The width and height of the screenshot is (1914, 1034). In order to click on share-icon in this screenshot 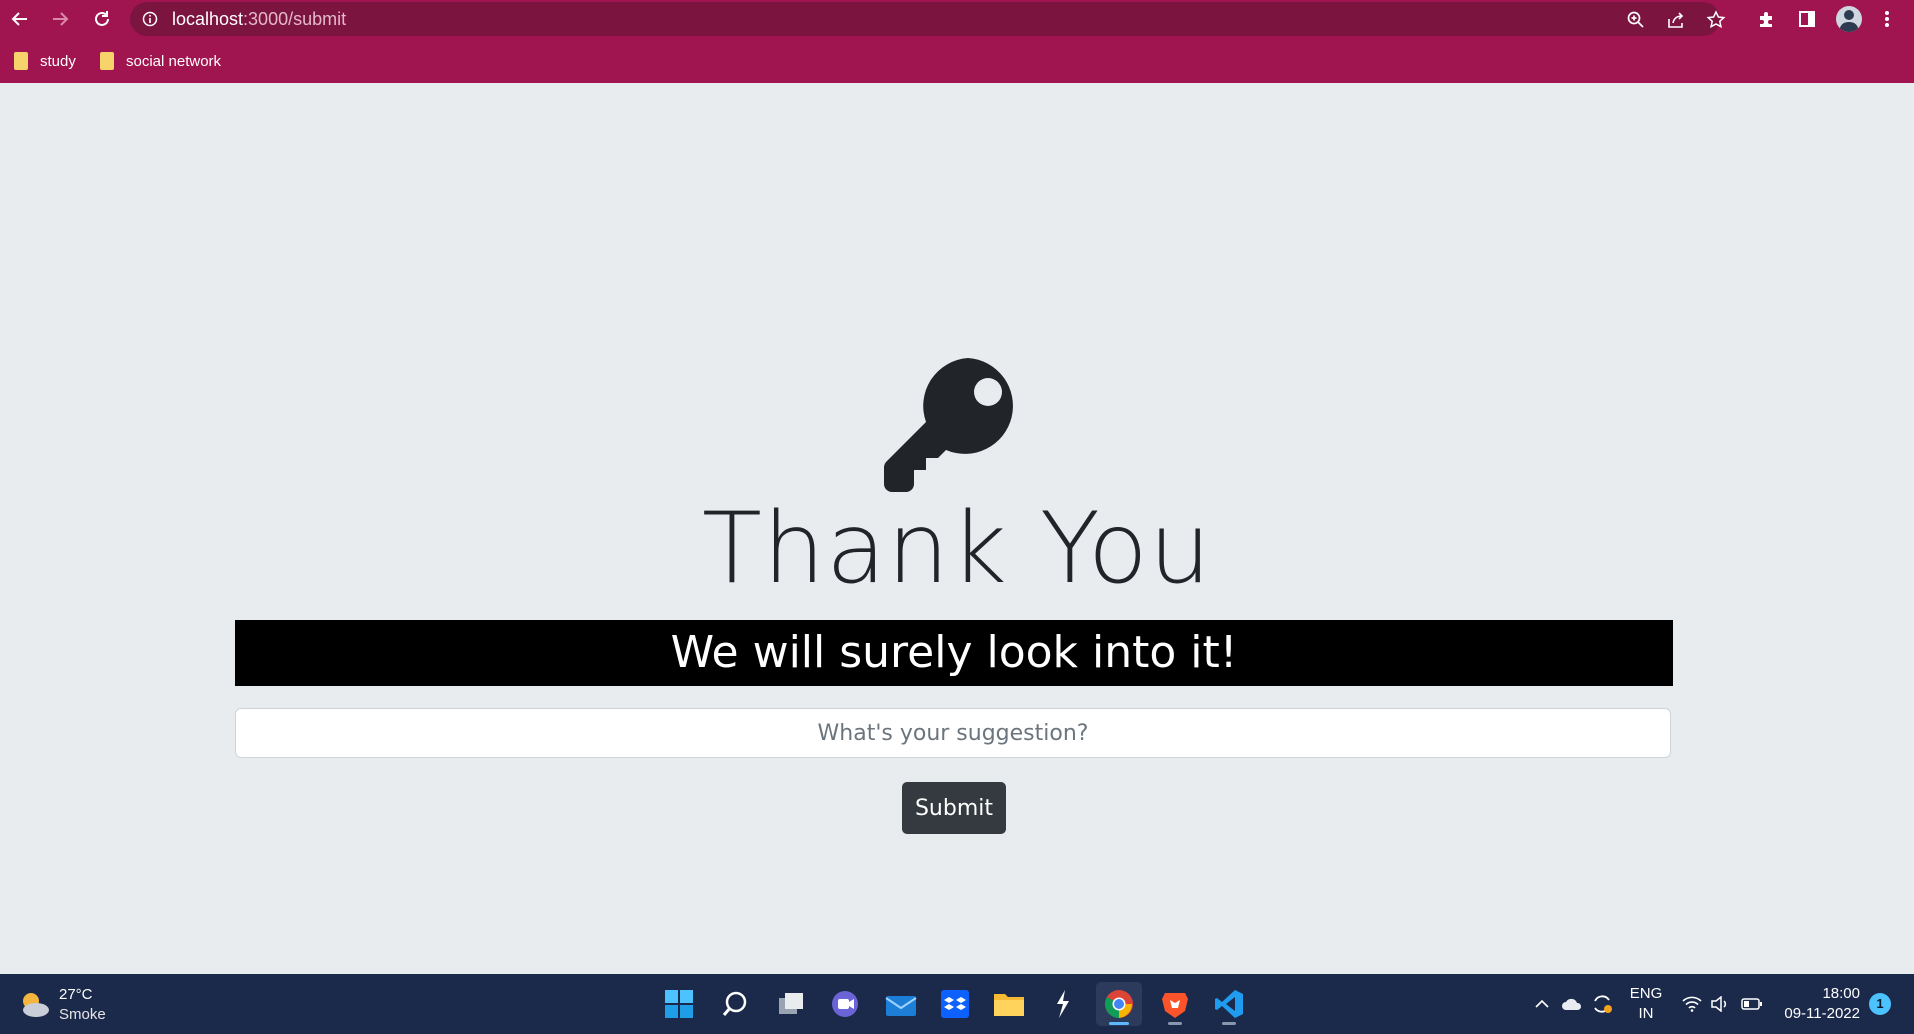, I will do `click(1676, 20)`.